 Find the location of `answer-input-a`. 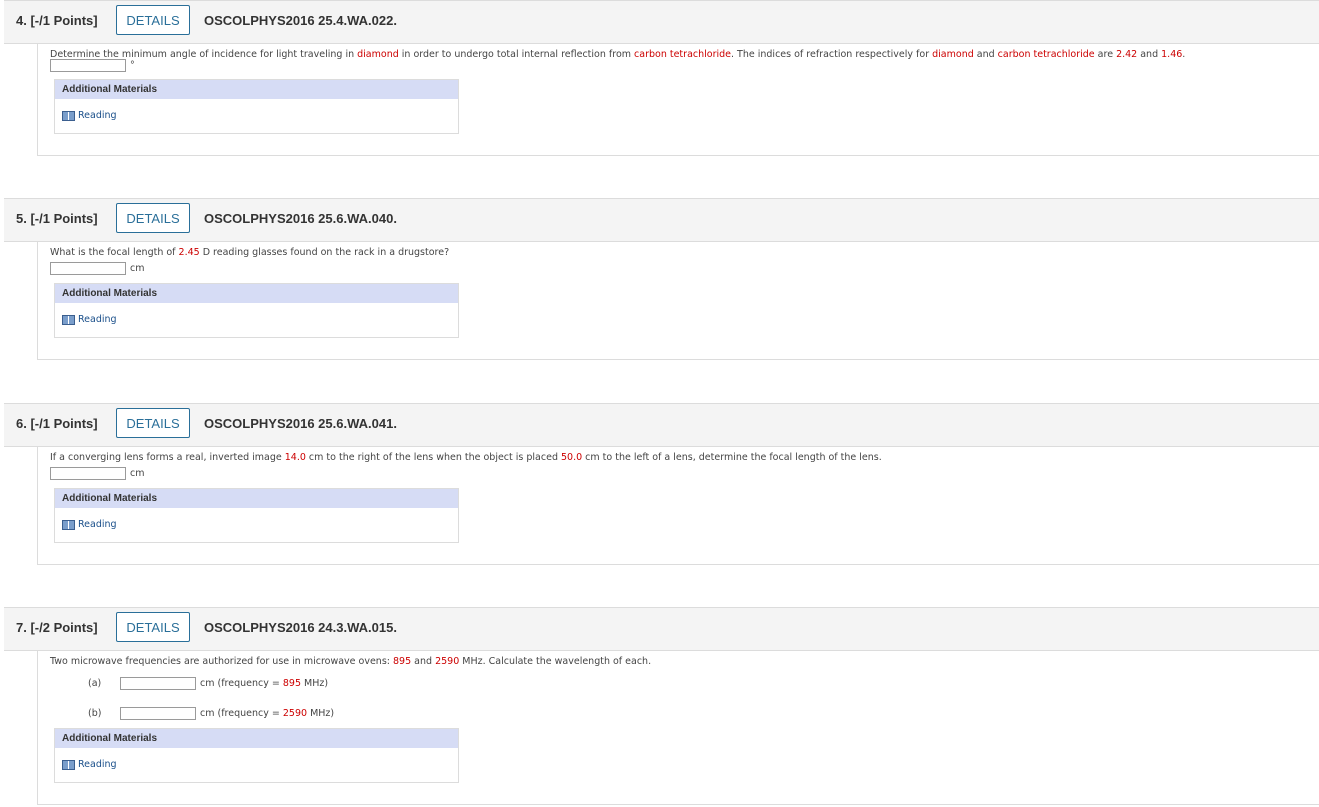

answer-input-a is located at coordinates (158, 683).